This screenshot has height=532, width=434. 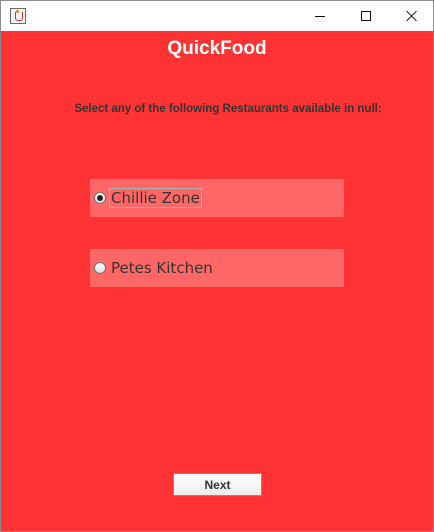 I want to click on minimize-icon, so click(x=320, y=16).